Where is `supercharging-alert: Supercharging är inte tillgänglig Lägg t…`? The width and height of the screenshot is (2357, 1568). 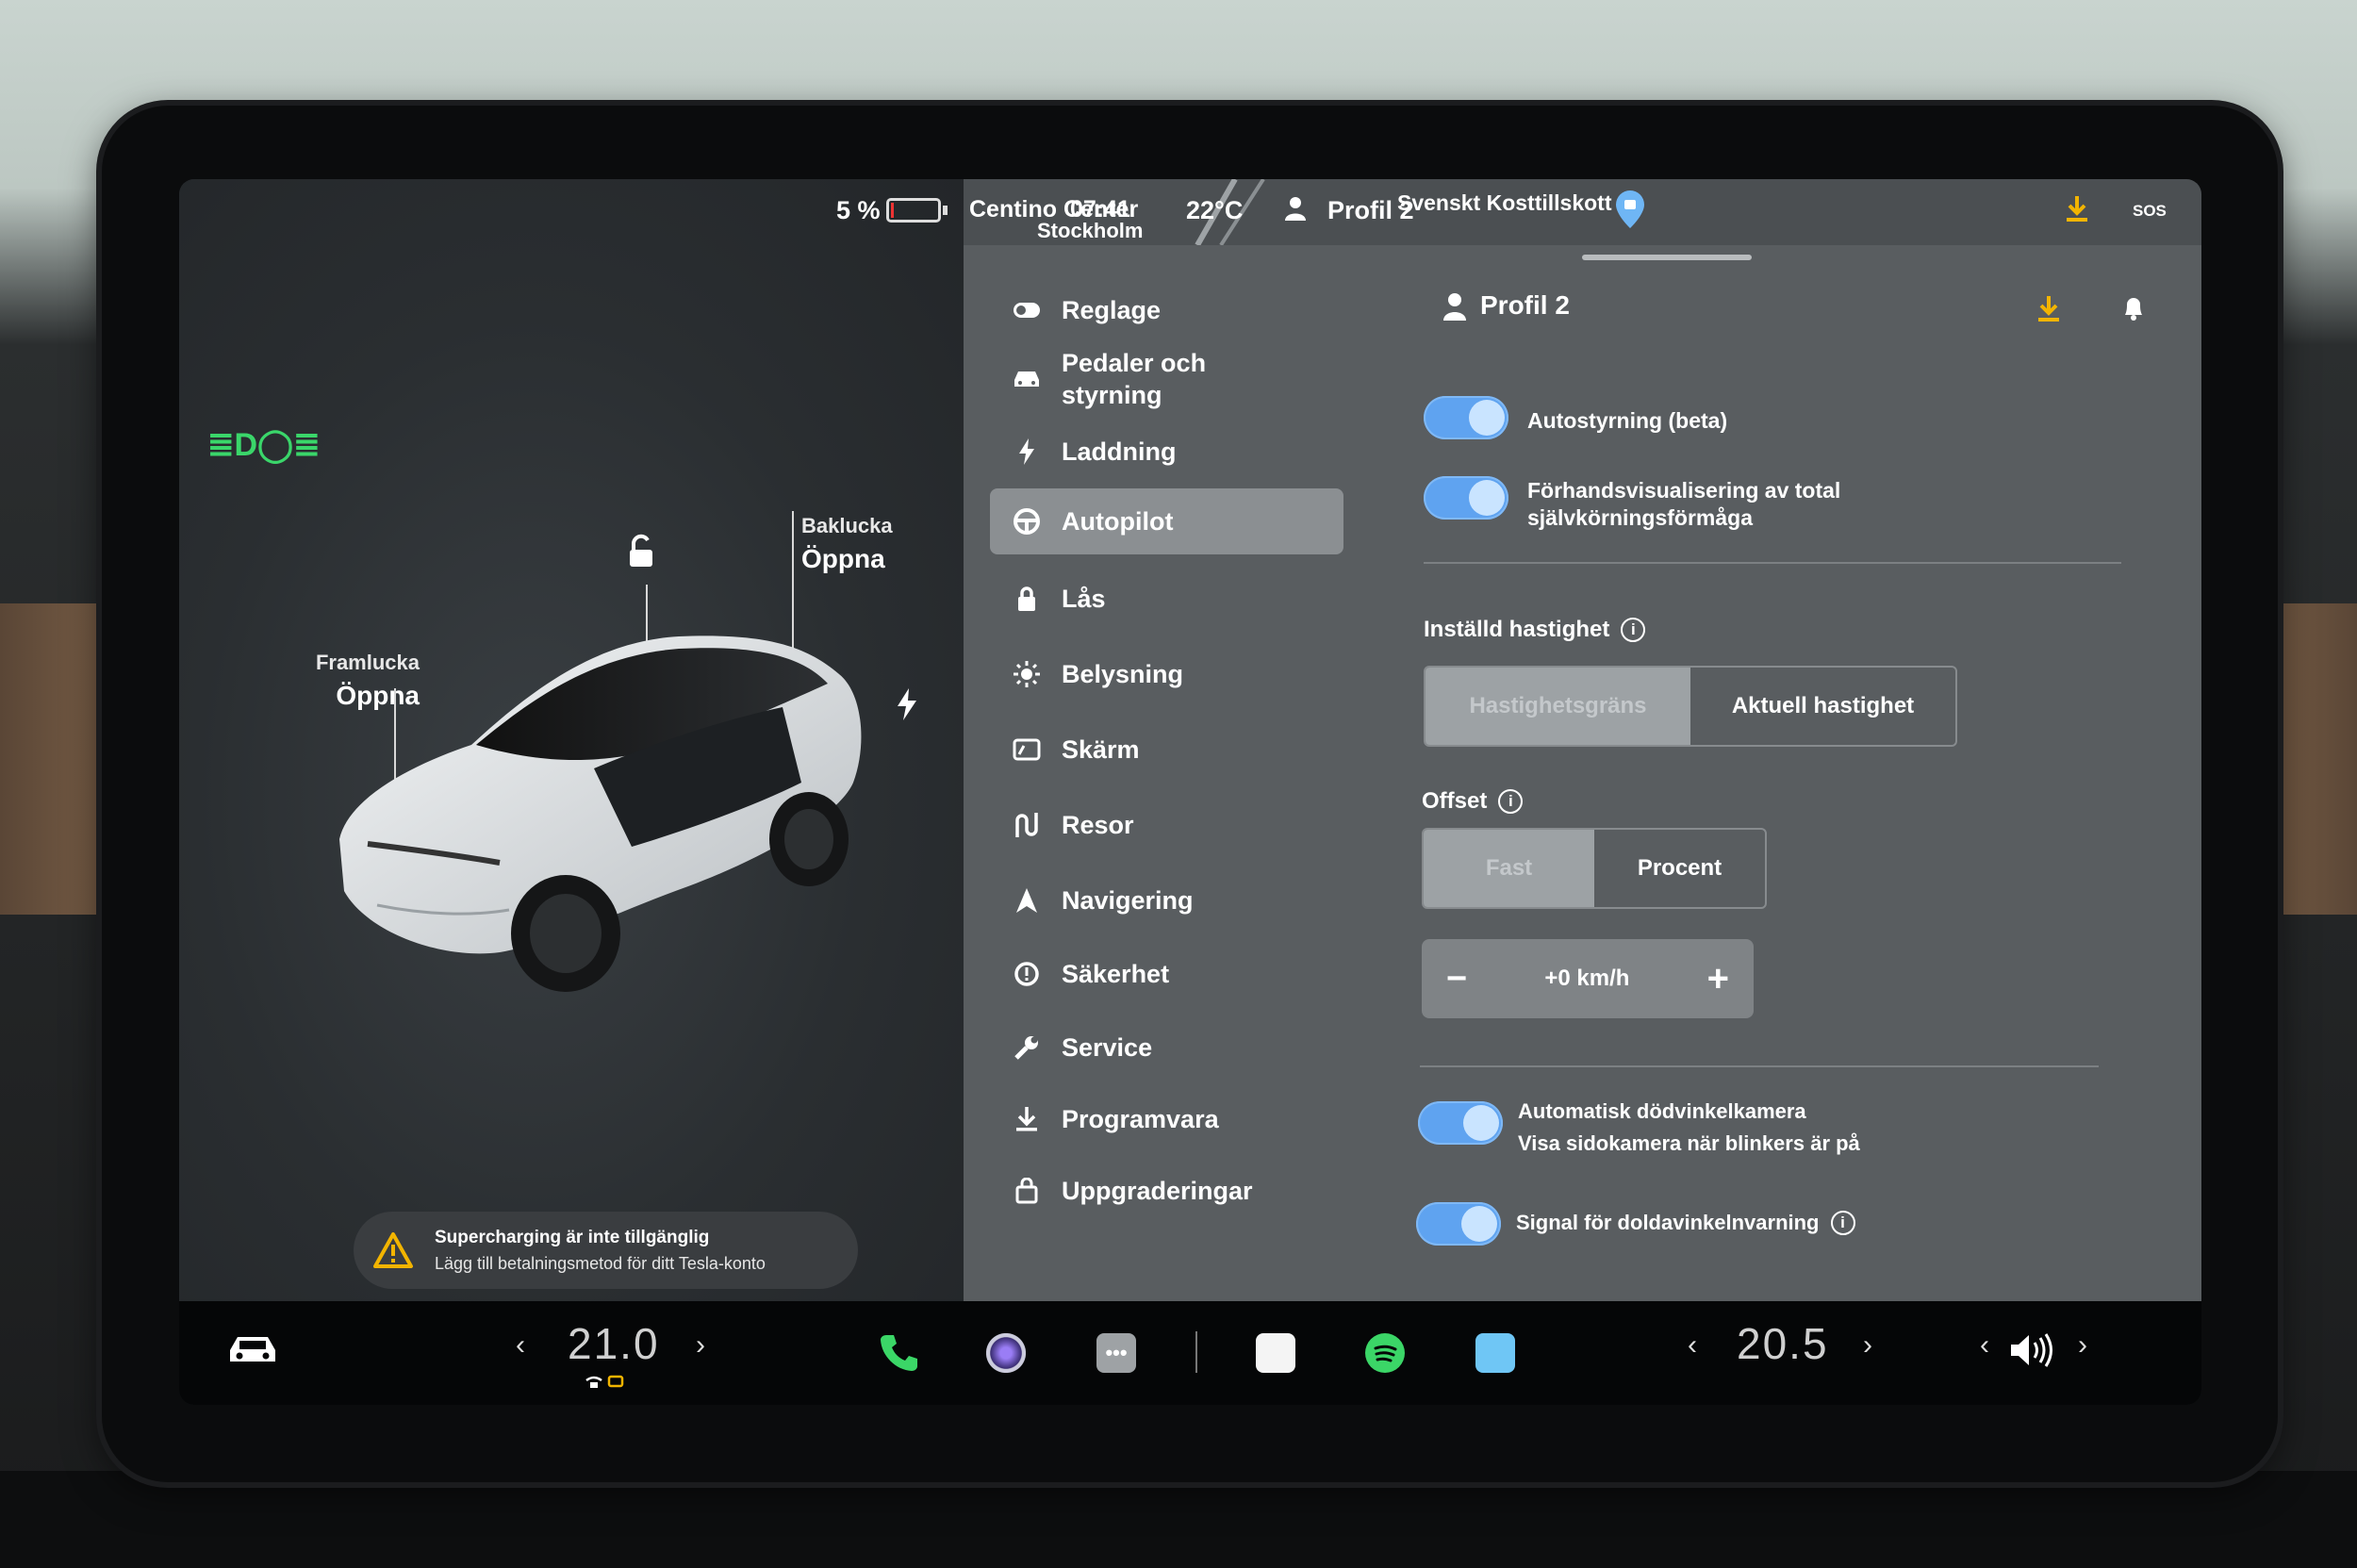 supercharging-alert: Supercharging är inte tillgänglig Lägg t… is located at coordinates (606, 1251).